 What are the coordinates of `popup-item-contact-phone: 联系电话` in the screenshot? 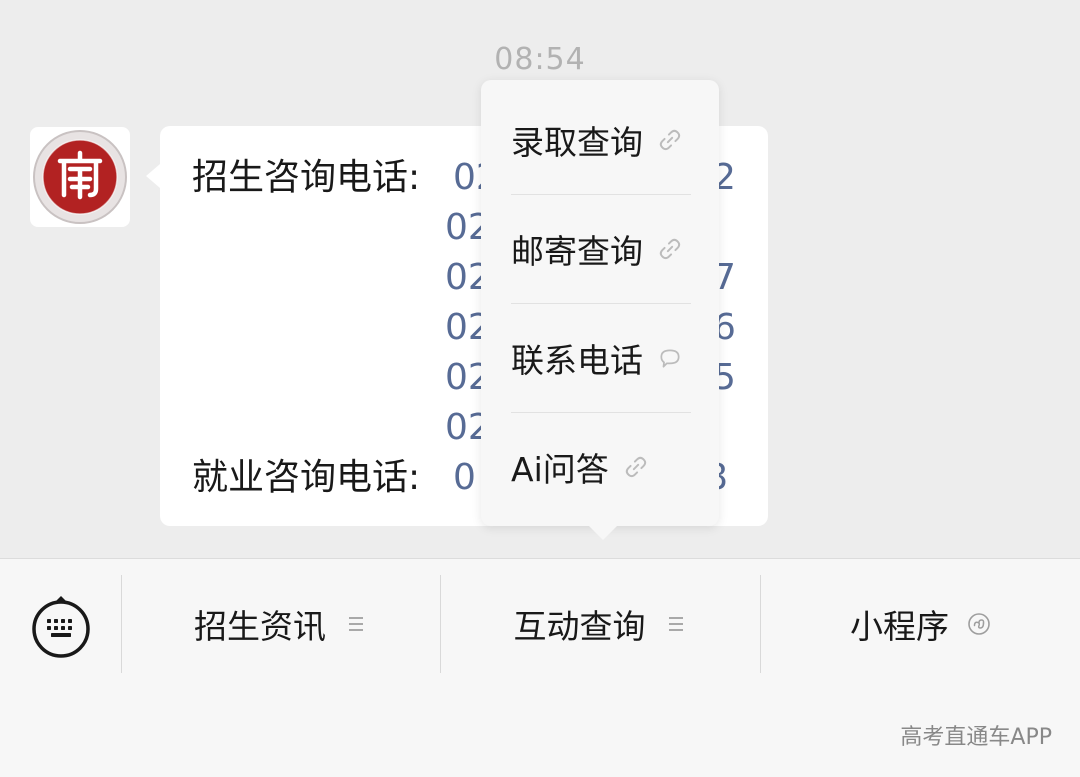 It's located at (601, 358).